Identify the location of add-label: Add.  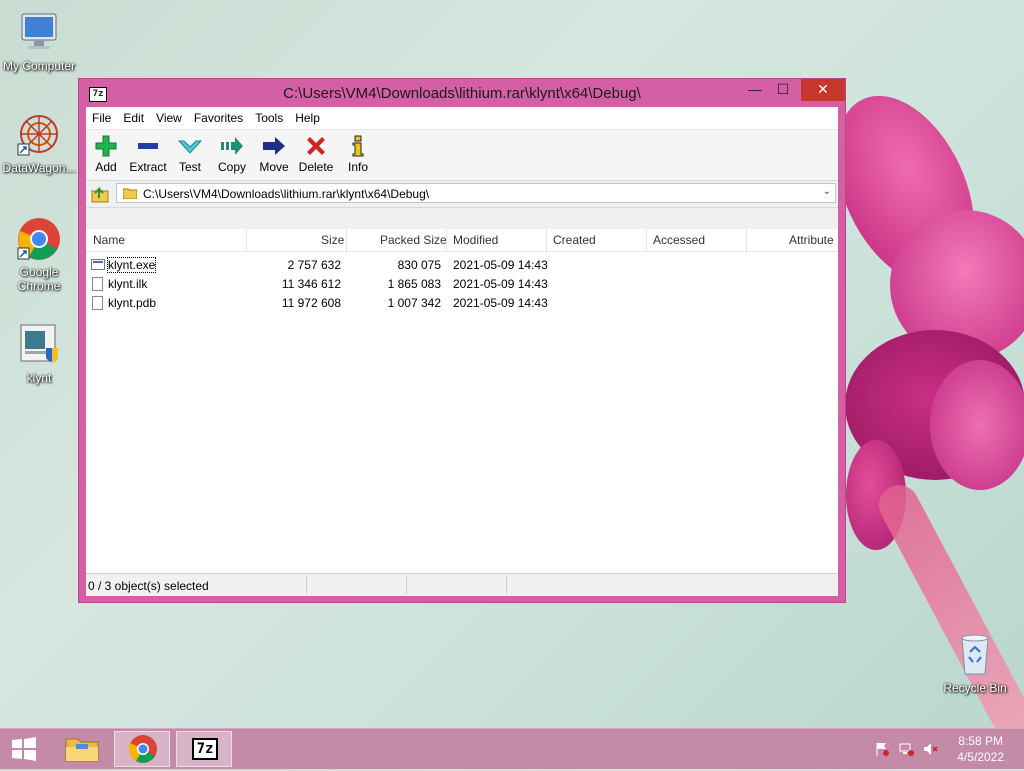
(106, 167).